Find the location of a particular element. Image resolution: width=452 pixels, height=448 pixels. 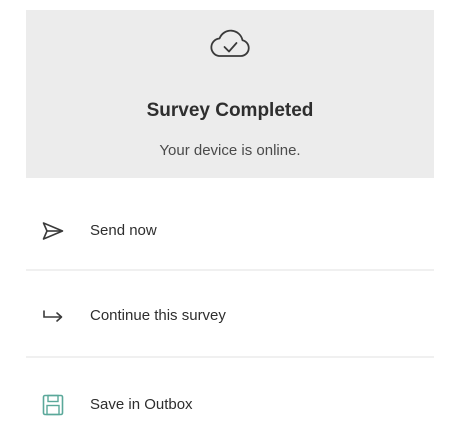

arrow-continue-icon is located at coordinates (53, 316).